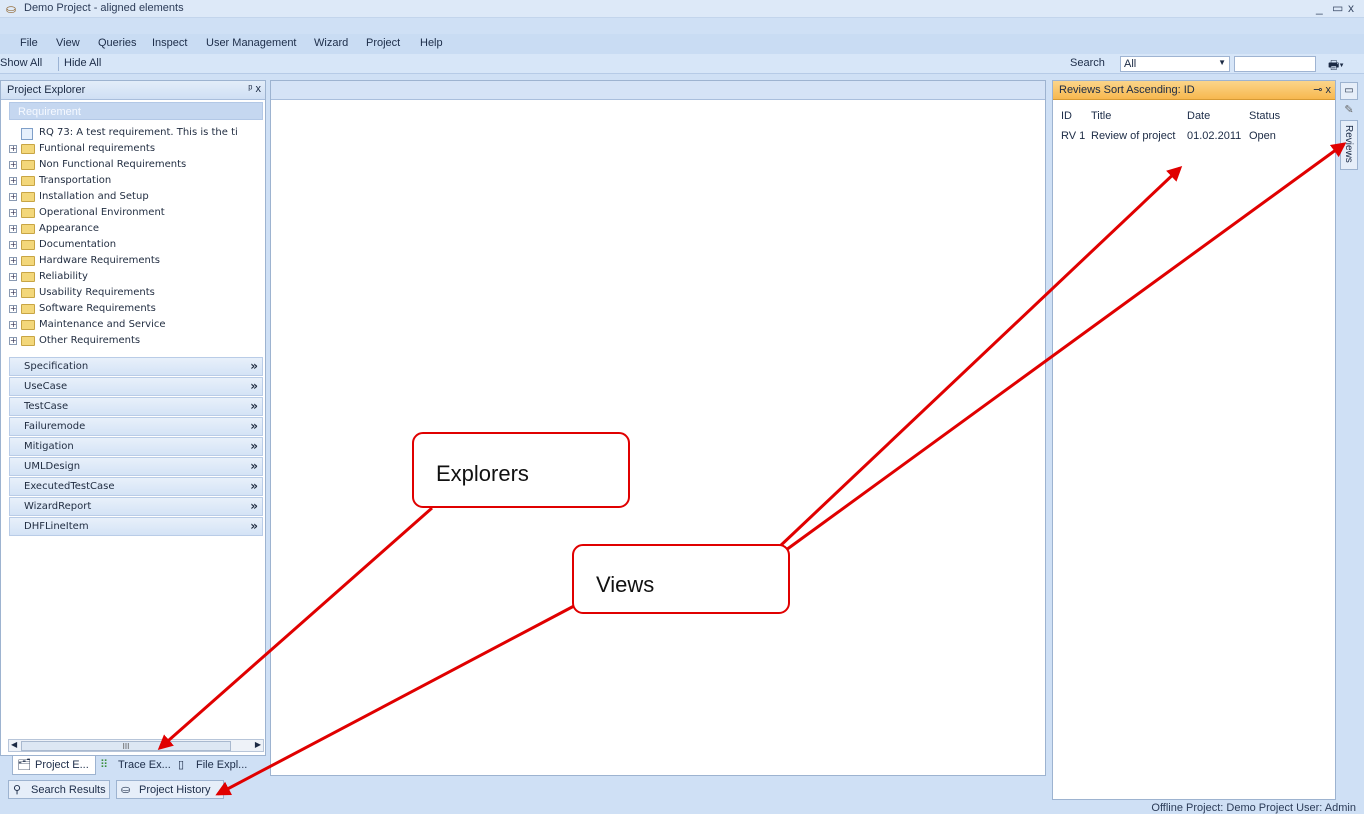 This screenshot has width=1364, height=814. I want to click on section-dhflineitem: DHFLineItem », so click(136, 526).